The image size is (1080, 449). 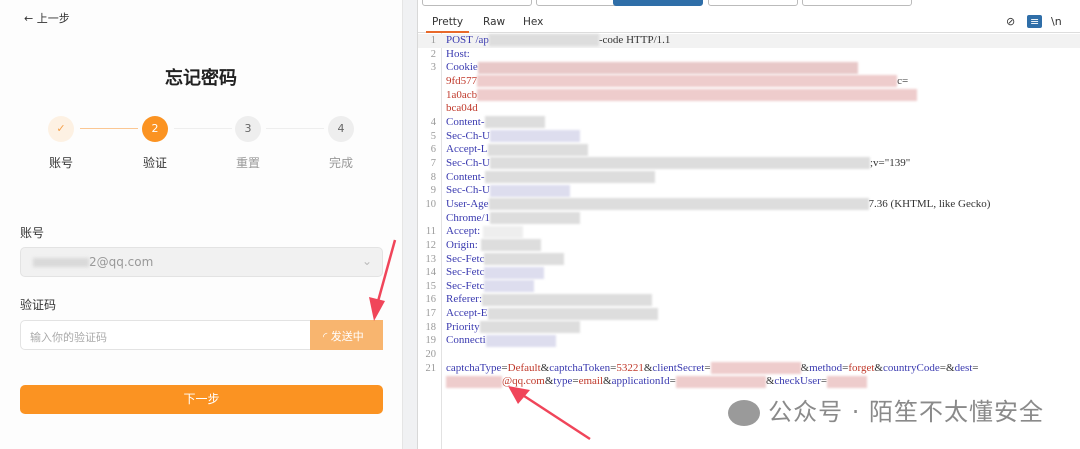 What do you see at coordinates (433, 177) in the screenshot?
I see `line-number: 8` at bounding box center [433, 177].